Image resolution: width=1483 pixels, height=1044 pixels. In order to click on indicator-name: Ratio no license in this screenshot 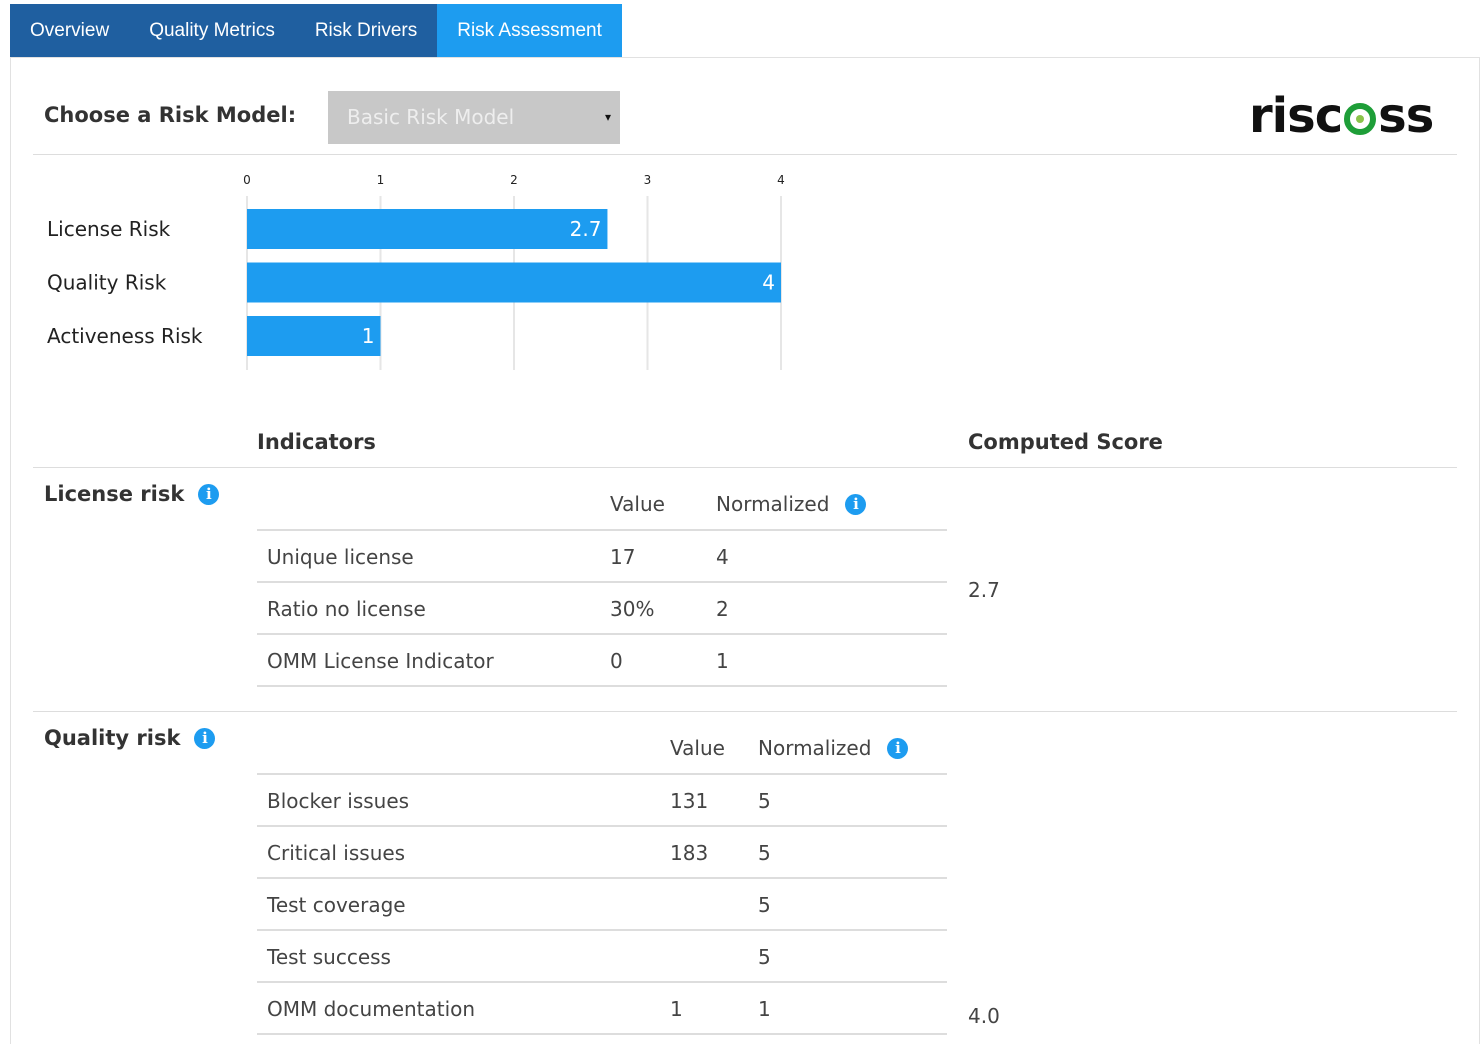, I will do `click(346, 609)`.